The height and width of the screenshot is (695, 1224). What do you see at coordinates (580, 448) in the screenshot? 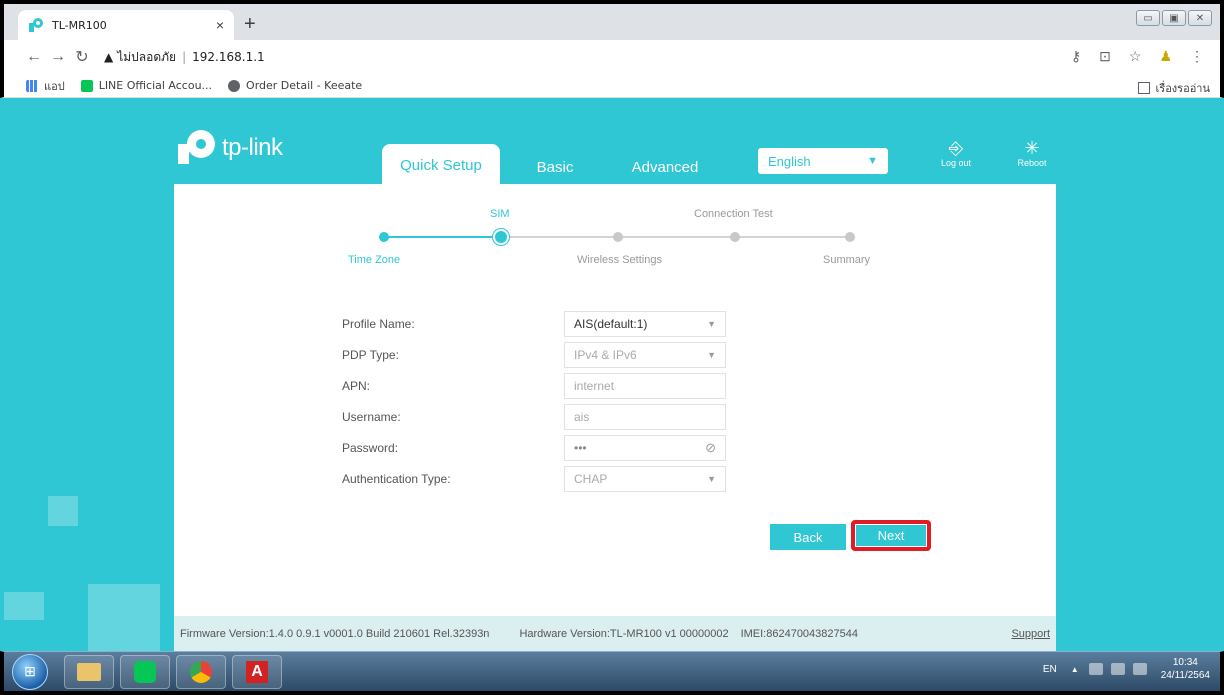
I see `password-value: •••` at bounding box center [580, 448].